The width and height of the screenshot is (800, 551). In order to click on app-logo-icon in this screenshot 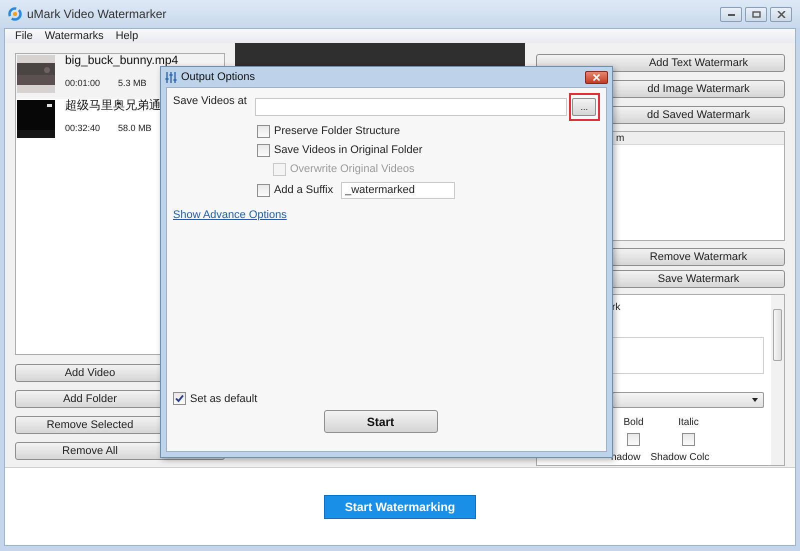, I will do `click(15, 14)`.